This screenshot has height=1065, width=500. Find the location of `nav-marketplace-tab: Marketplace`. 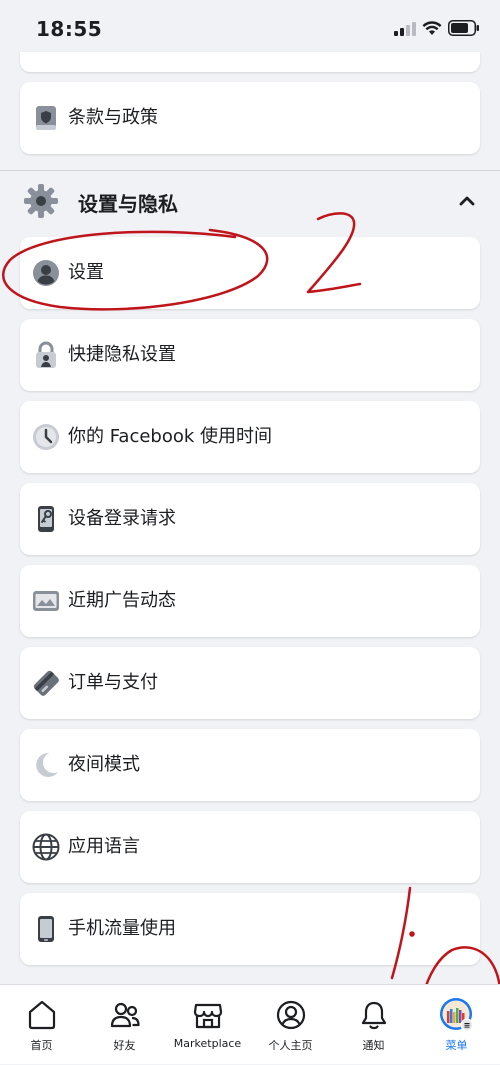

nav-marketplace-tab: Marketplace is located at coordinates (207, 1025).